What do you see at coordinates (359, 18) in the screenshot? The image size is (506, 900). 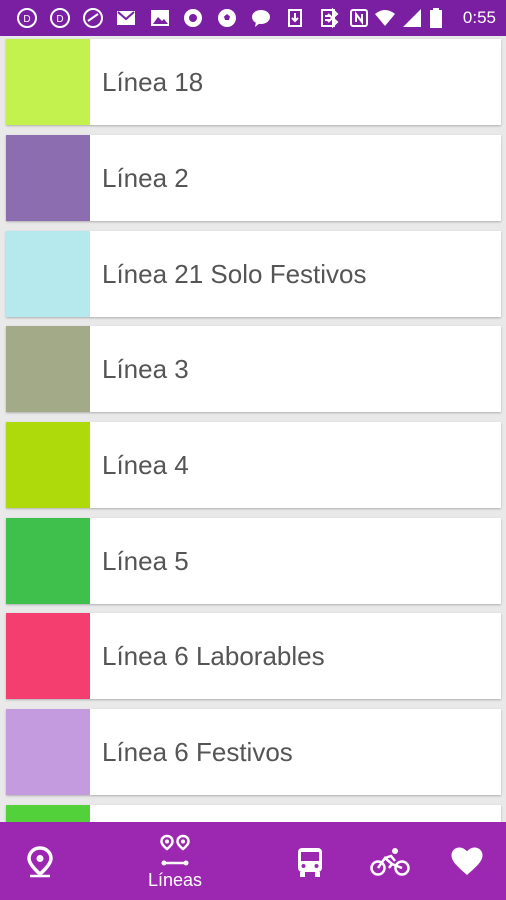 I see `nfc-icon` at bounding box center [359, 18].